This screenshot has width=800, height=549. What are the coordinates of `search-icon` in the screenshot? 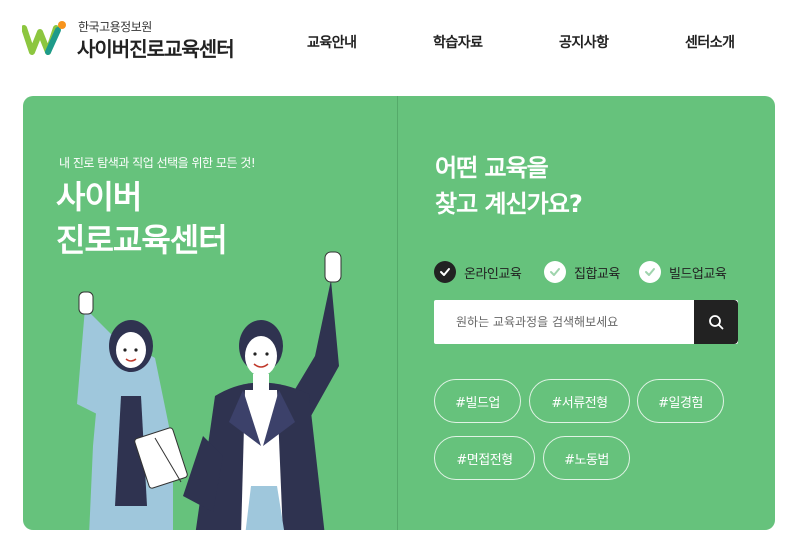 It's located at (716, 322).